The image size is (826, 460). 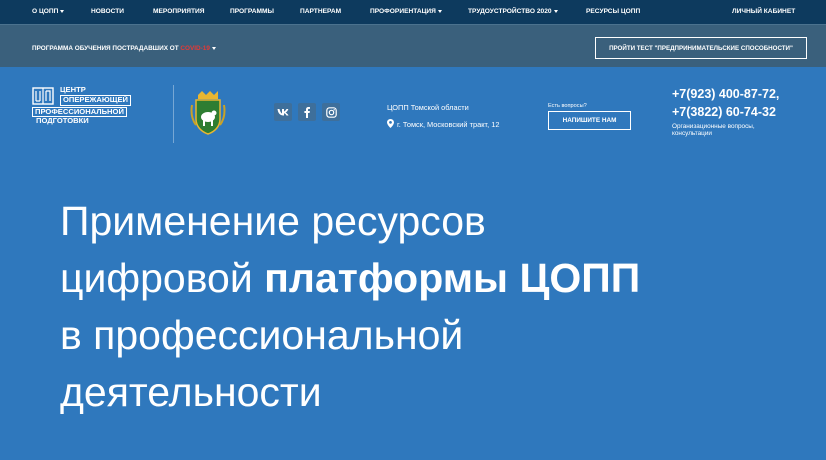 I want to click on nav-item-label: О ЦОПП, so click(x=45, y=11).